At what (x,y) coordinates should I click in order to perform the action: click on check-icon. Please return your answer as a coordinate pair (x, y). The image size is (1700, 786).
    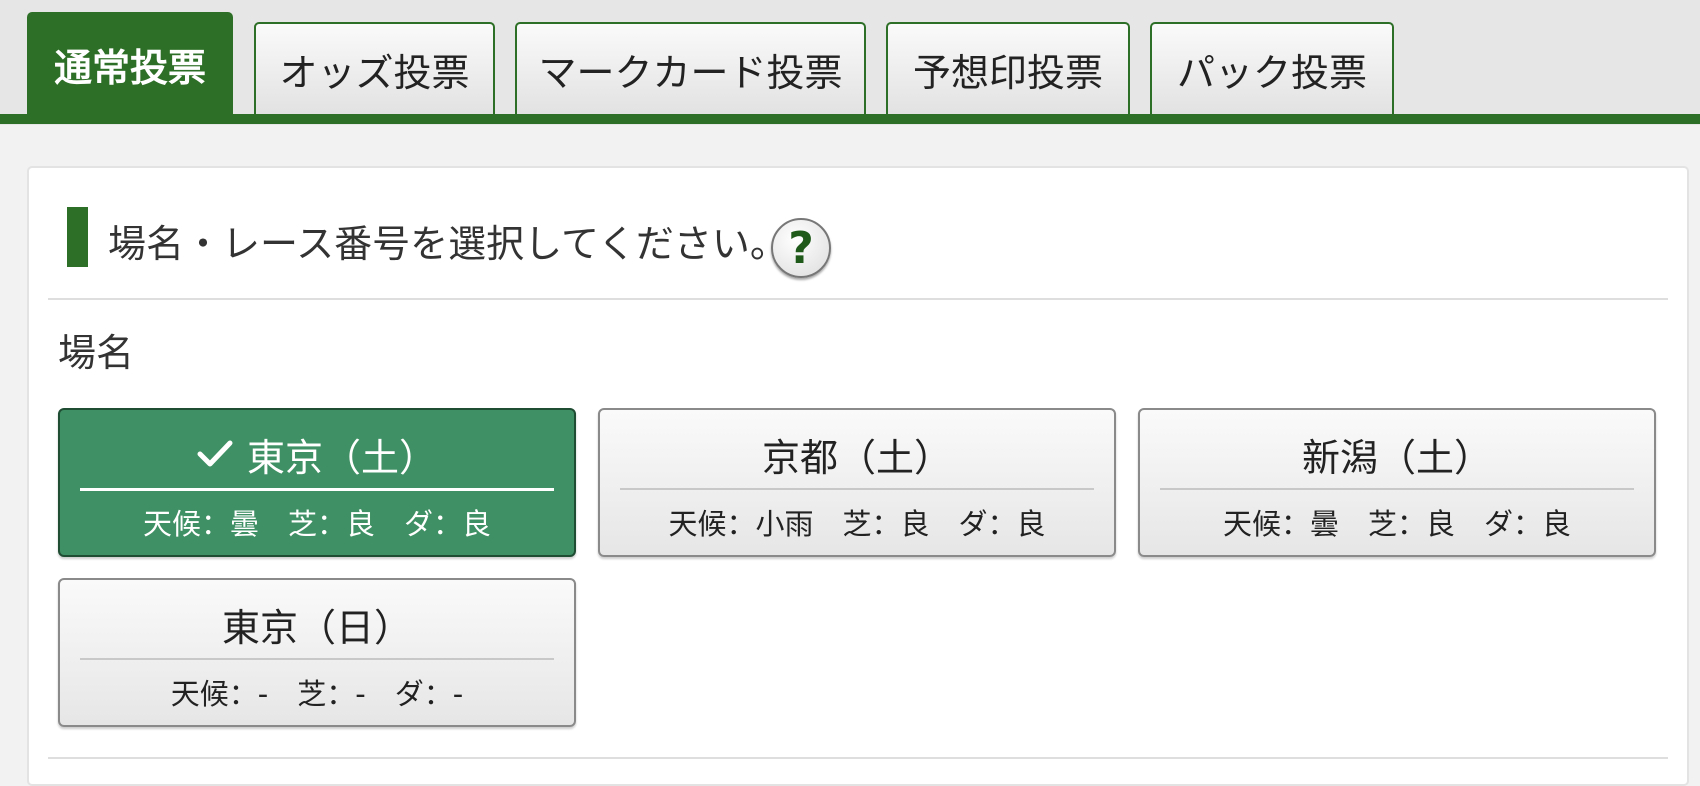
    Looking at the image, I should click on (215, 453).